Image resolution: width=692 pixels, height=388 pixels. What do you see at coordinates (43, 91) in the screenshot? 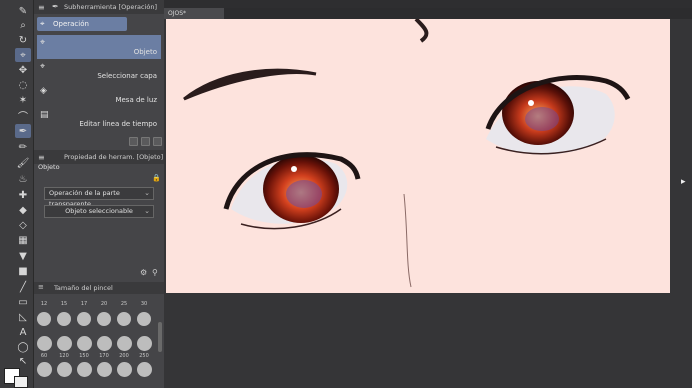
I see `light-table-icon: ◈` at bounding box center [43, 91].